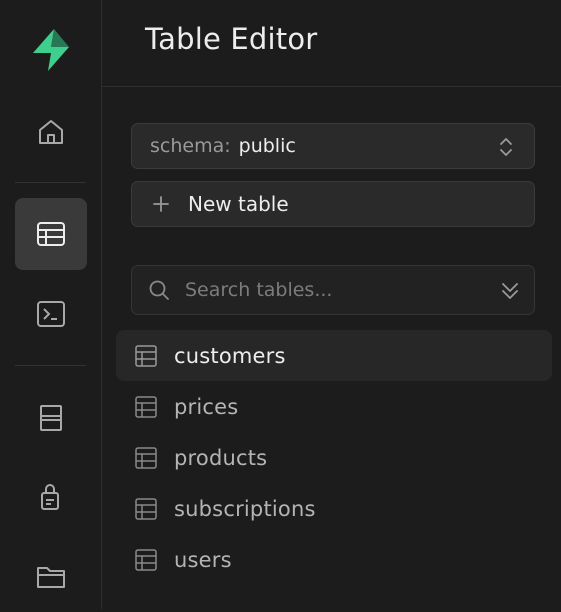 This screenshot has height=612, width=561. I want to click on folder-icon, so click(51, 577).